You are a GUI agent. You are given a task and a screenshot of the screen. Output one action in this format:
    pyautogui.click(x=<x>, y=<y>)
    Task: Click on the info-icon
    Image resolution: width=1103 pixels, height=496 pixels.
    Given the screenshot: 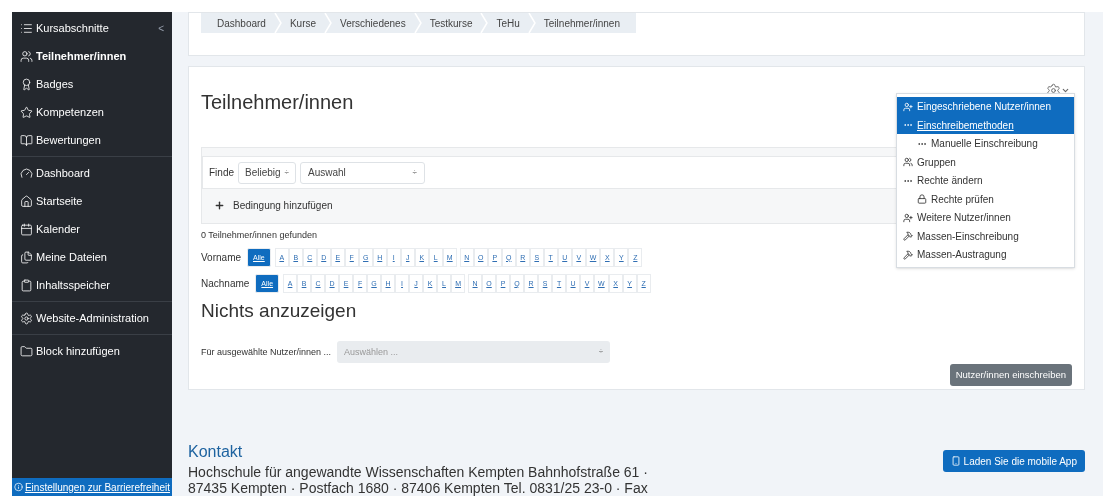 What is the action you would take?
    pyautogui.click(x=18, y=487)
    